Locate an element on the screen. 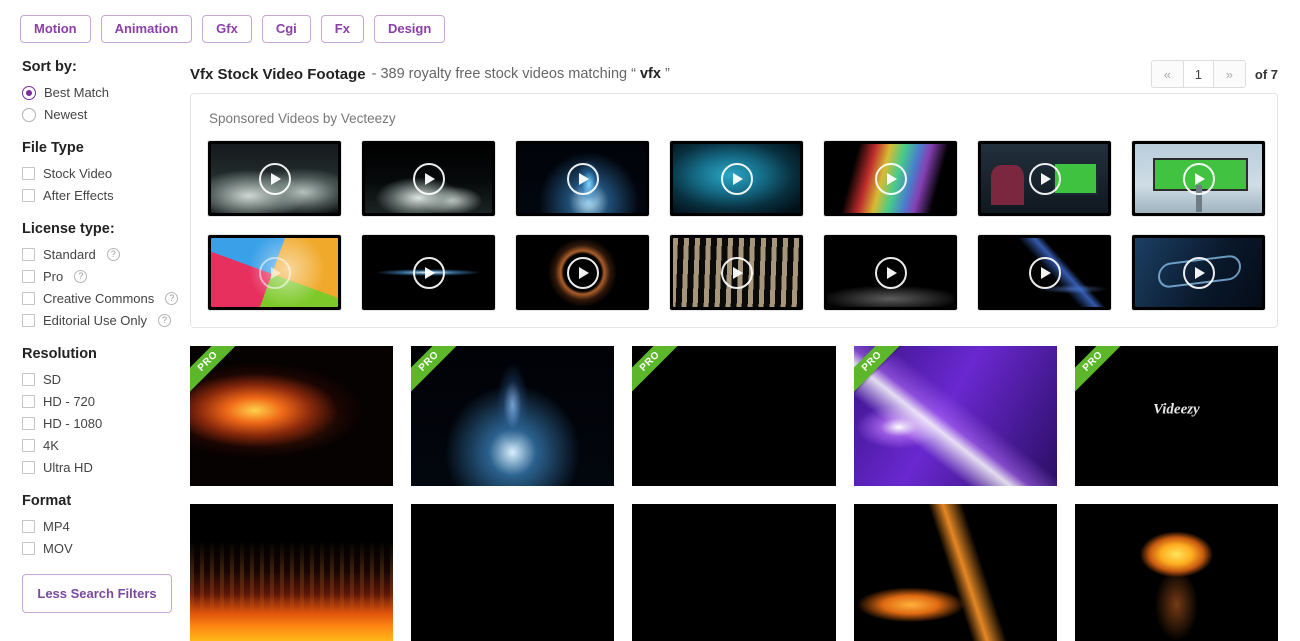 This screenshot has height=641, width=1300. checkbox-pro is located at coordinates (28, 276).